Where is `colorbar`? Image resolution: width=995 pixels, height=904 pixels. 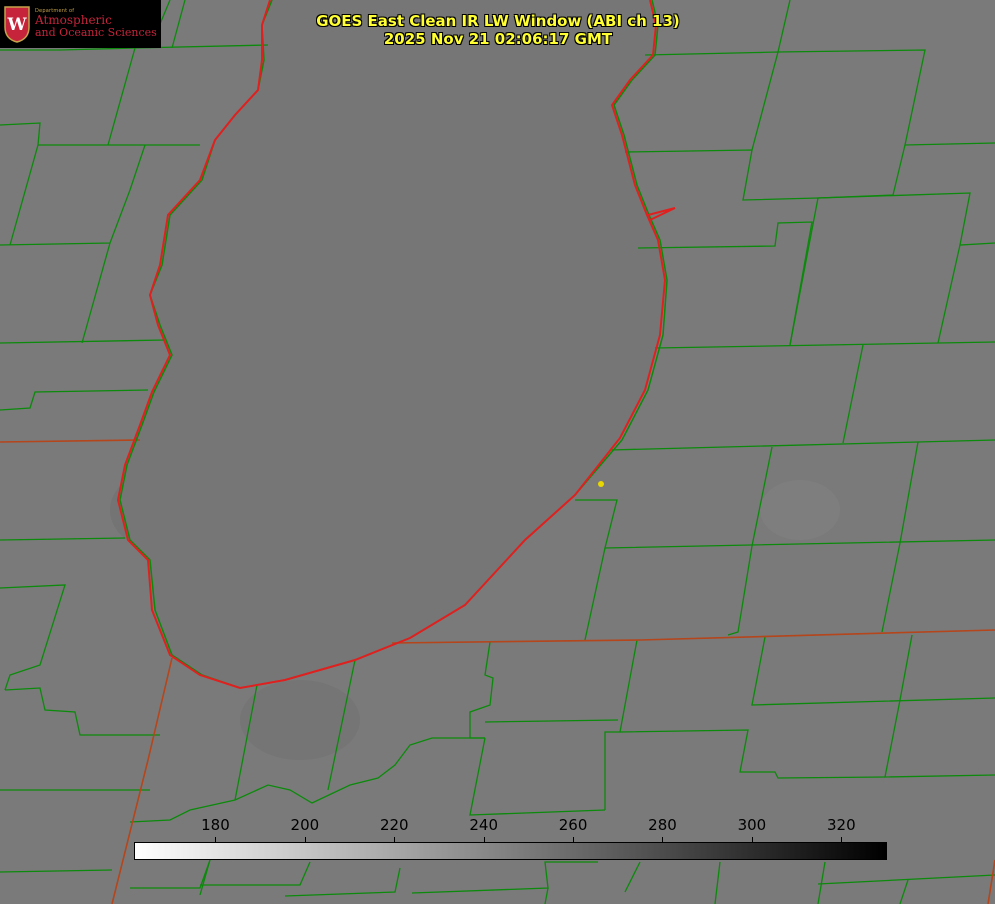 colorbar is located at coordinates (510, 851).